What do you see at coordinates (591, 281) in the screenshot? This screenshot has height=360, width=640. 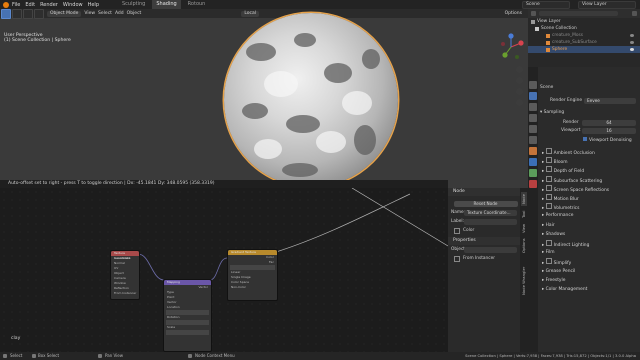 I see `properties-section-freestyle: ▸ Freestyle` at bounding box center [591, 281].